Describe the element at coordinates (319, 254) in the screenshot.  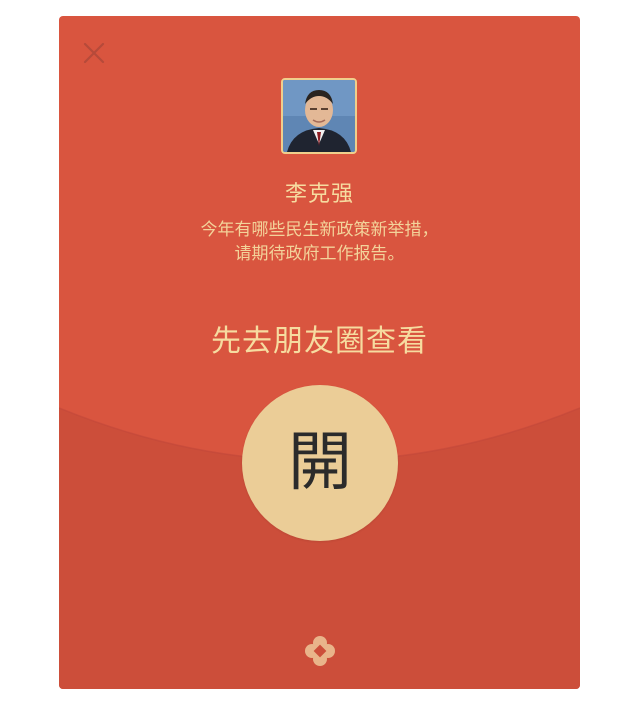
I see `greeting-line-2: 请期待政府工作报告。` at that location.